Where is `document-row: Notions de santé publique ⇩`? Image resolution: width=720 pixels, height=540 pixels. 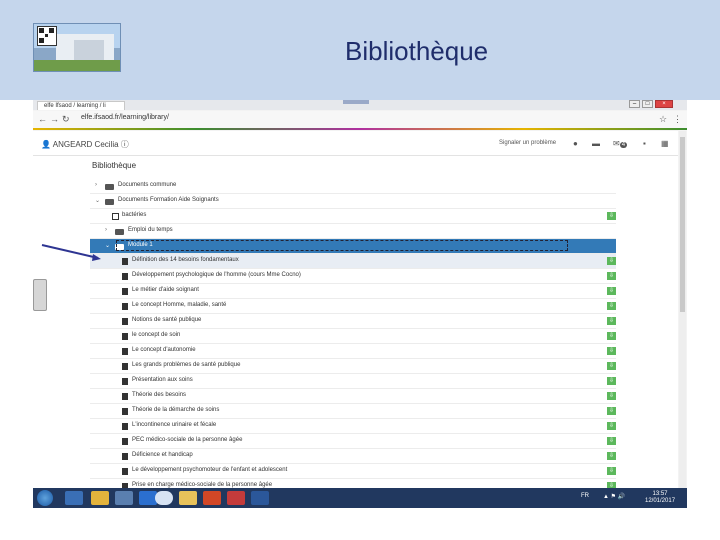 document-row: Notions de santé publique ⇩ is located at coordinates (353, 321).